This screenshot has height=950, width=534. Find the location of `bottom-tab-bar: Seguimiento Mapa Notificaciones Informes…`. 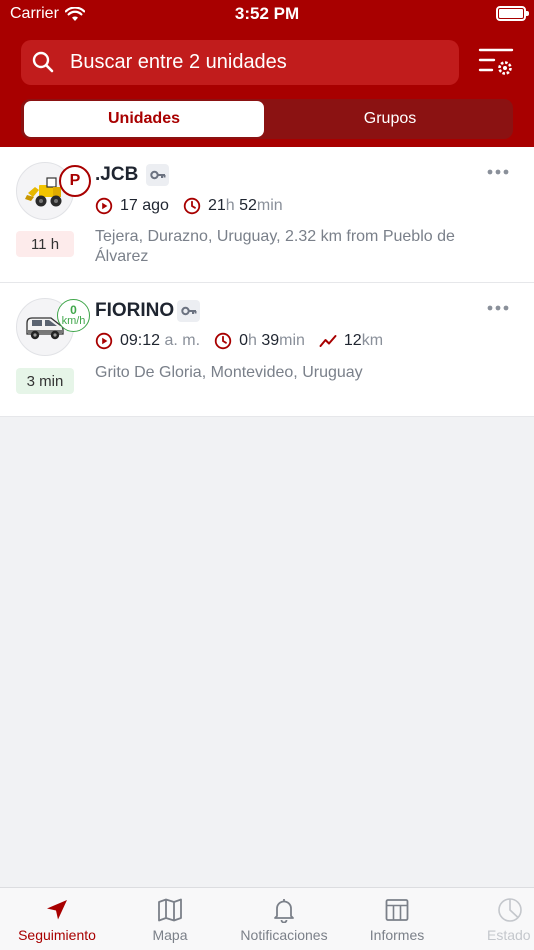

bottom-tab-bar: Seguimiento Mapa Notificaciones Informes… is located at coordinates (267, 918).